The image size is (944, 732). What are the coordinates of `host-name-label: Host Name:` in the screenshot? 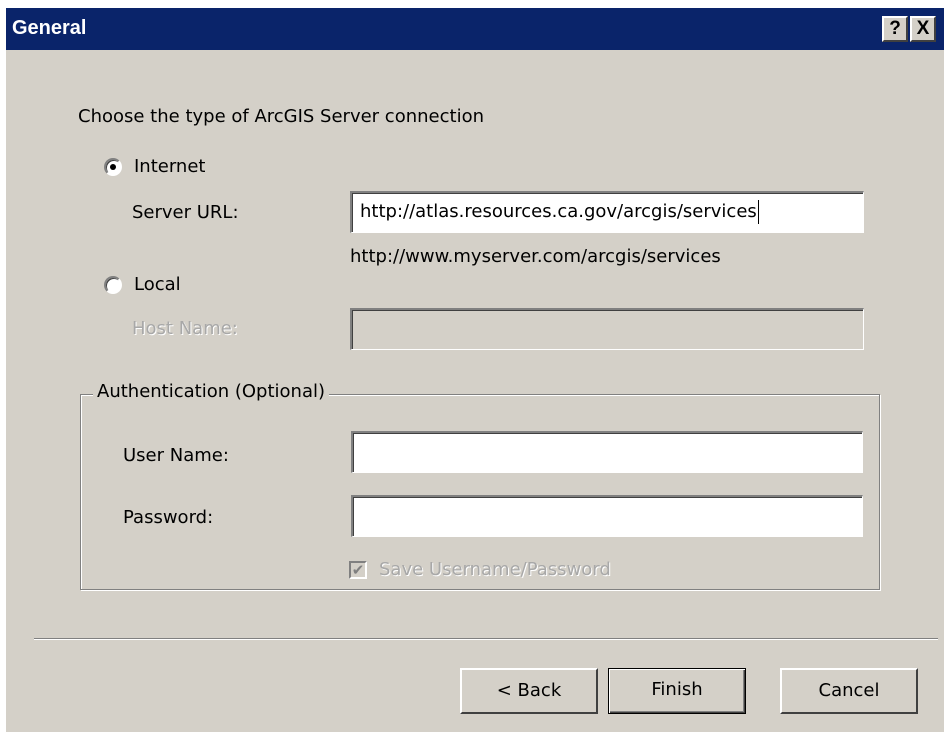 It's located at (185, 328).